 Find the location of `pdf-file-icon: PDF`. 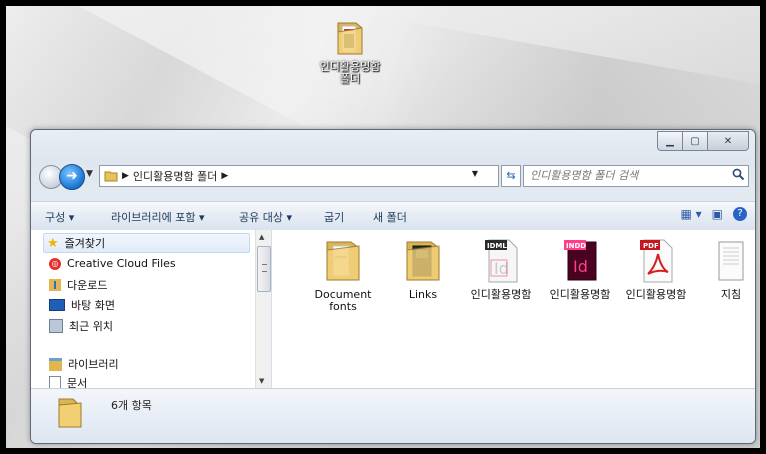

pdf-file-icon: PDF is located at coordinates (656, 261).